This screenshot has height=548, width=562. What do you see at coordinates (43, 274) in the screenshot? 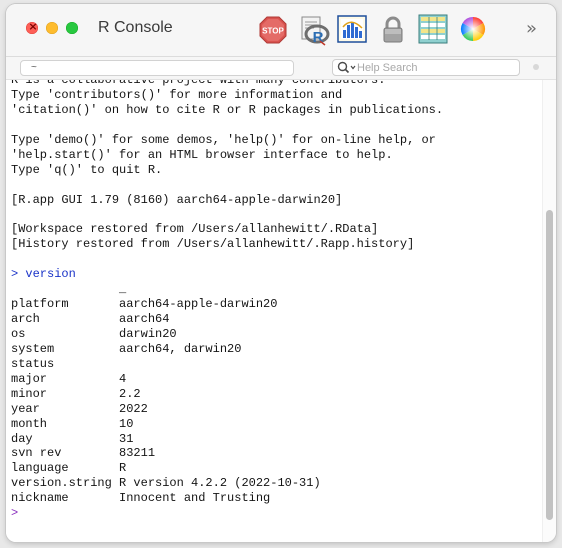
I see `console-input-line: > version` at bounding box center [43, 274].